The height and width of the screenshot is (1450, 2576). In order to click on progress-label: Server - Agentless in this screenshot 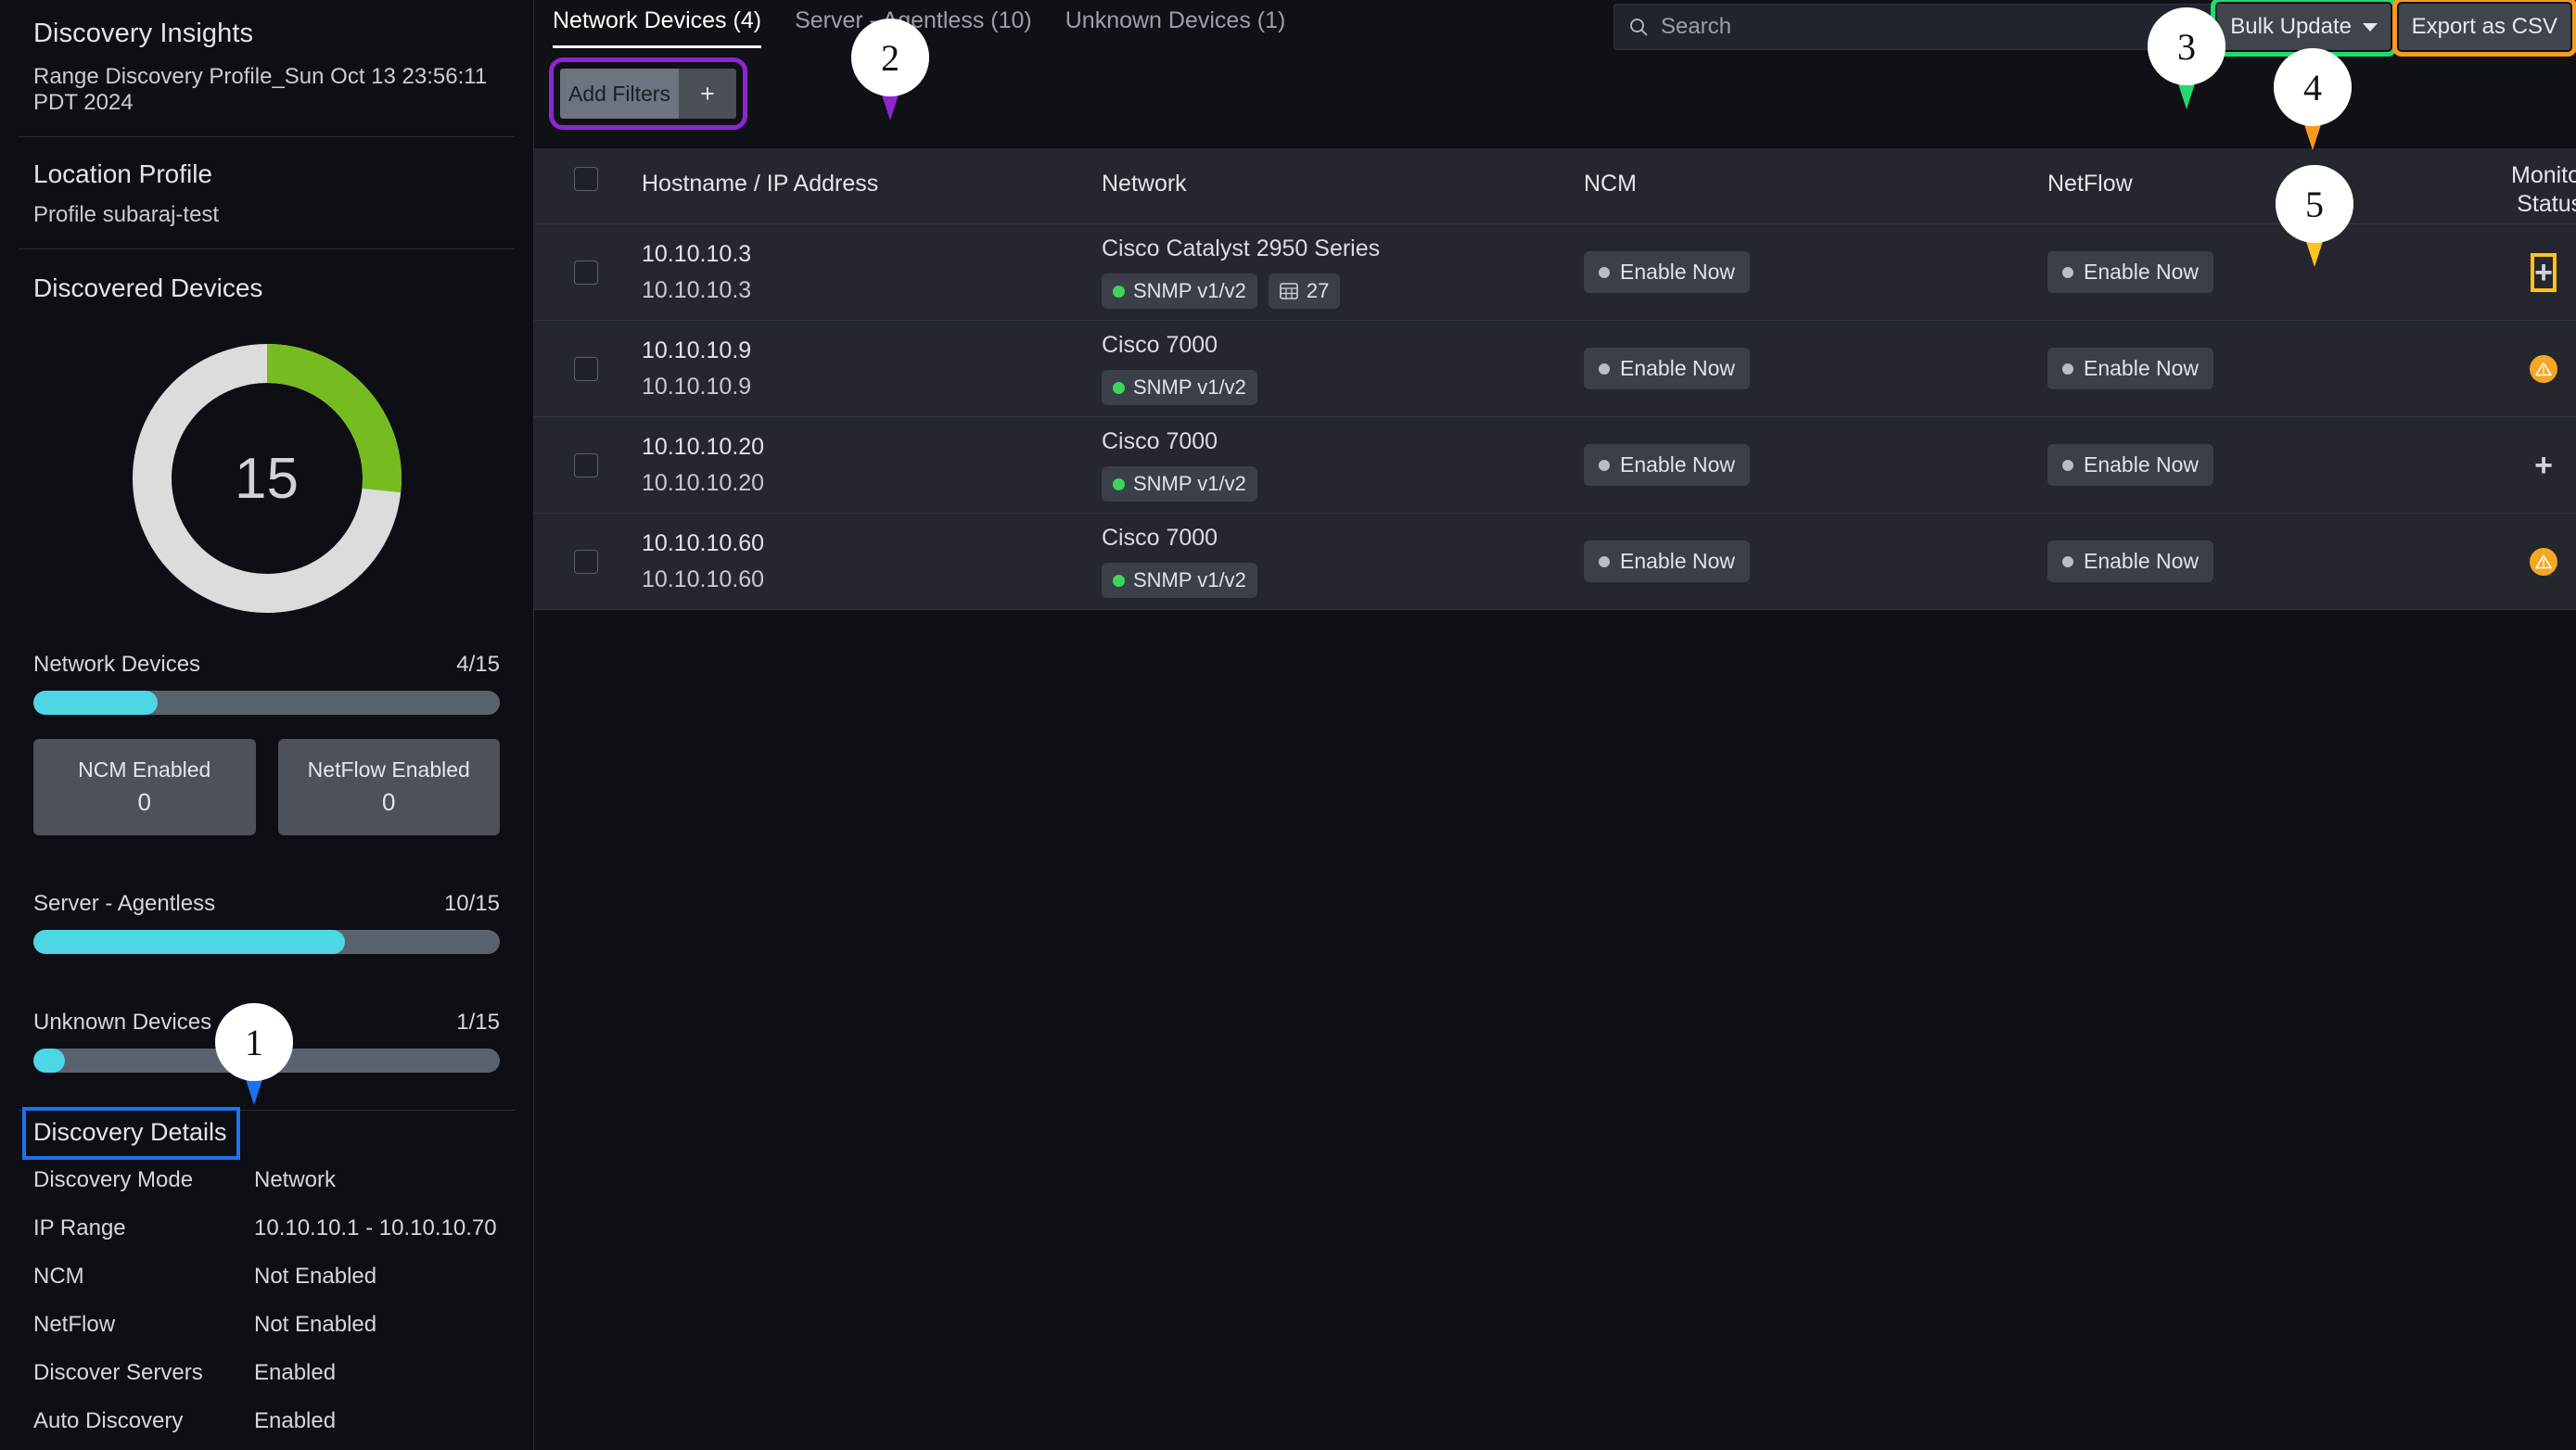, I will do `click(125, 903)`.